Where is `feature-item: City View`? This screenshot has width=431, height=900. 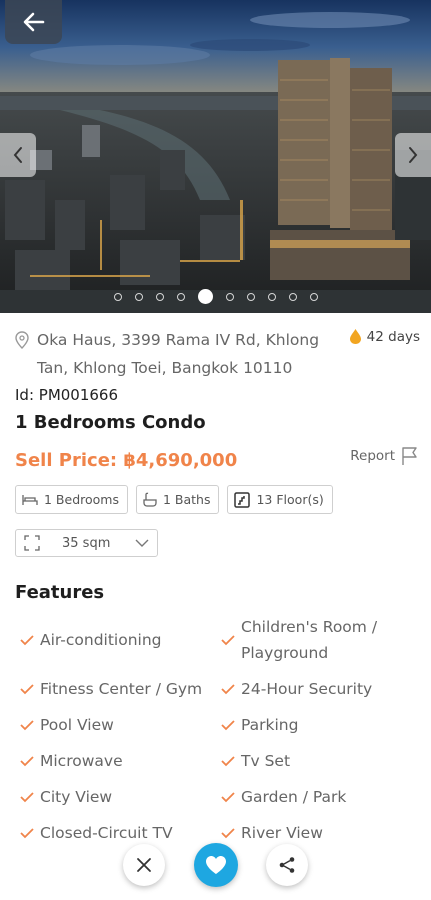 feature-item: City View is located at coordinates (65, 797).